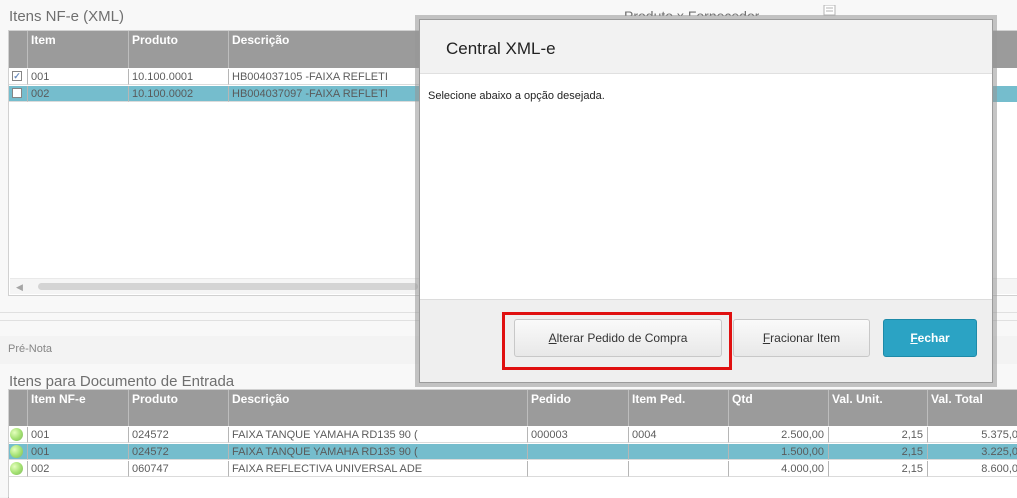 This screenshot has height=498, width=1017. Describe the element at coordinates (516, 96) in the screenshot. I see `dialog-message: Selecione abaixo a opção desejada.` at that location.